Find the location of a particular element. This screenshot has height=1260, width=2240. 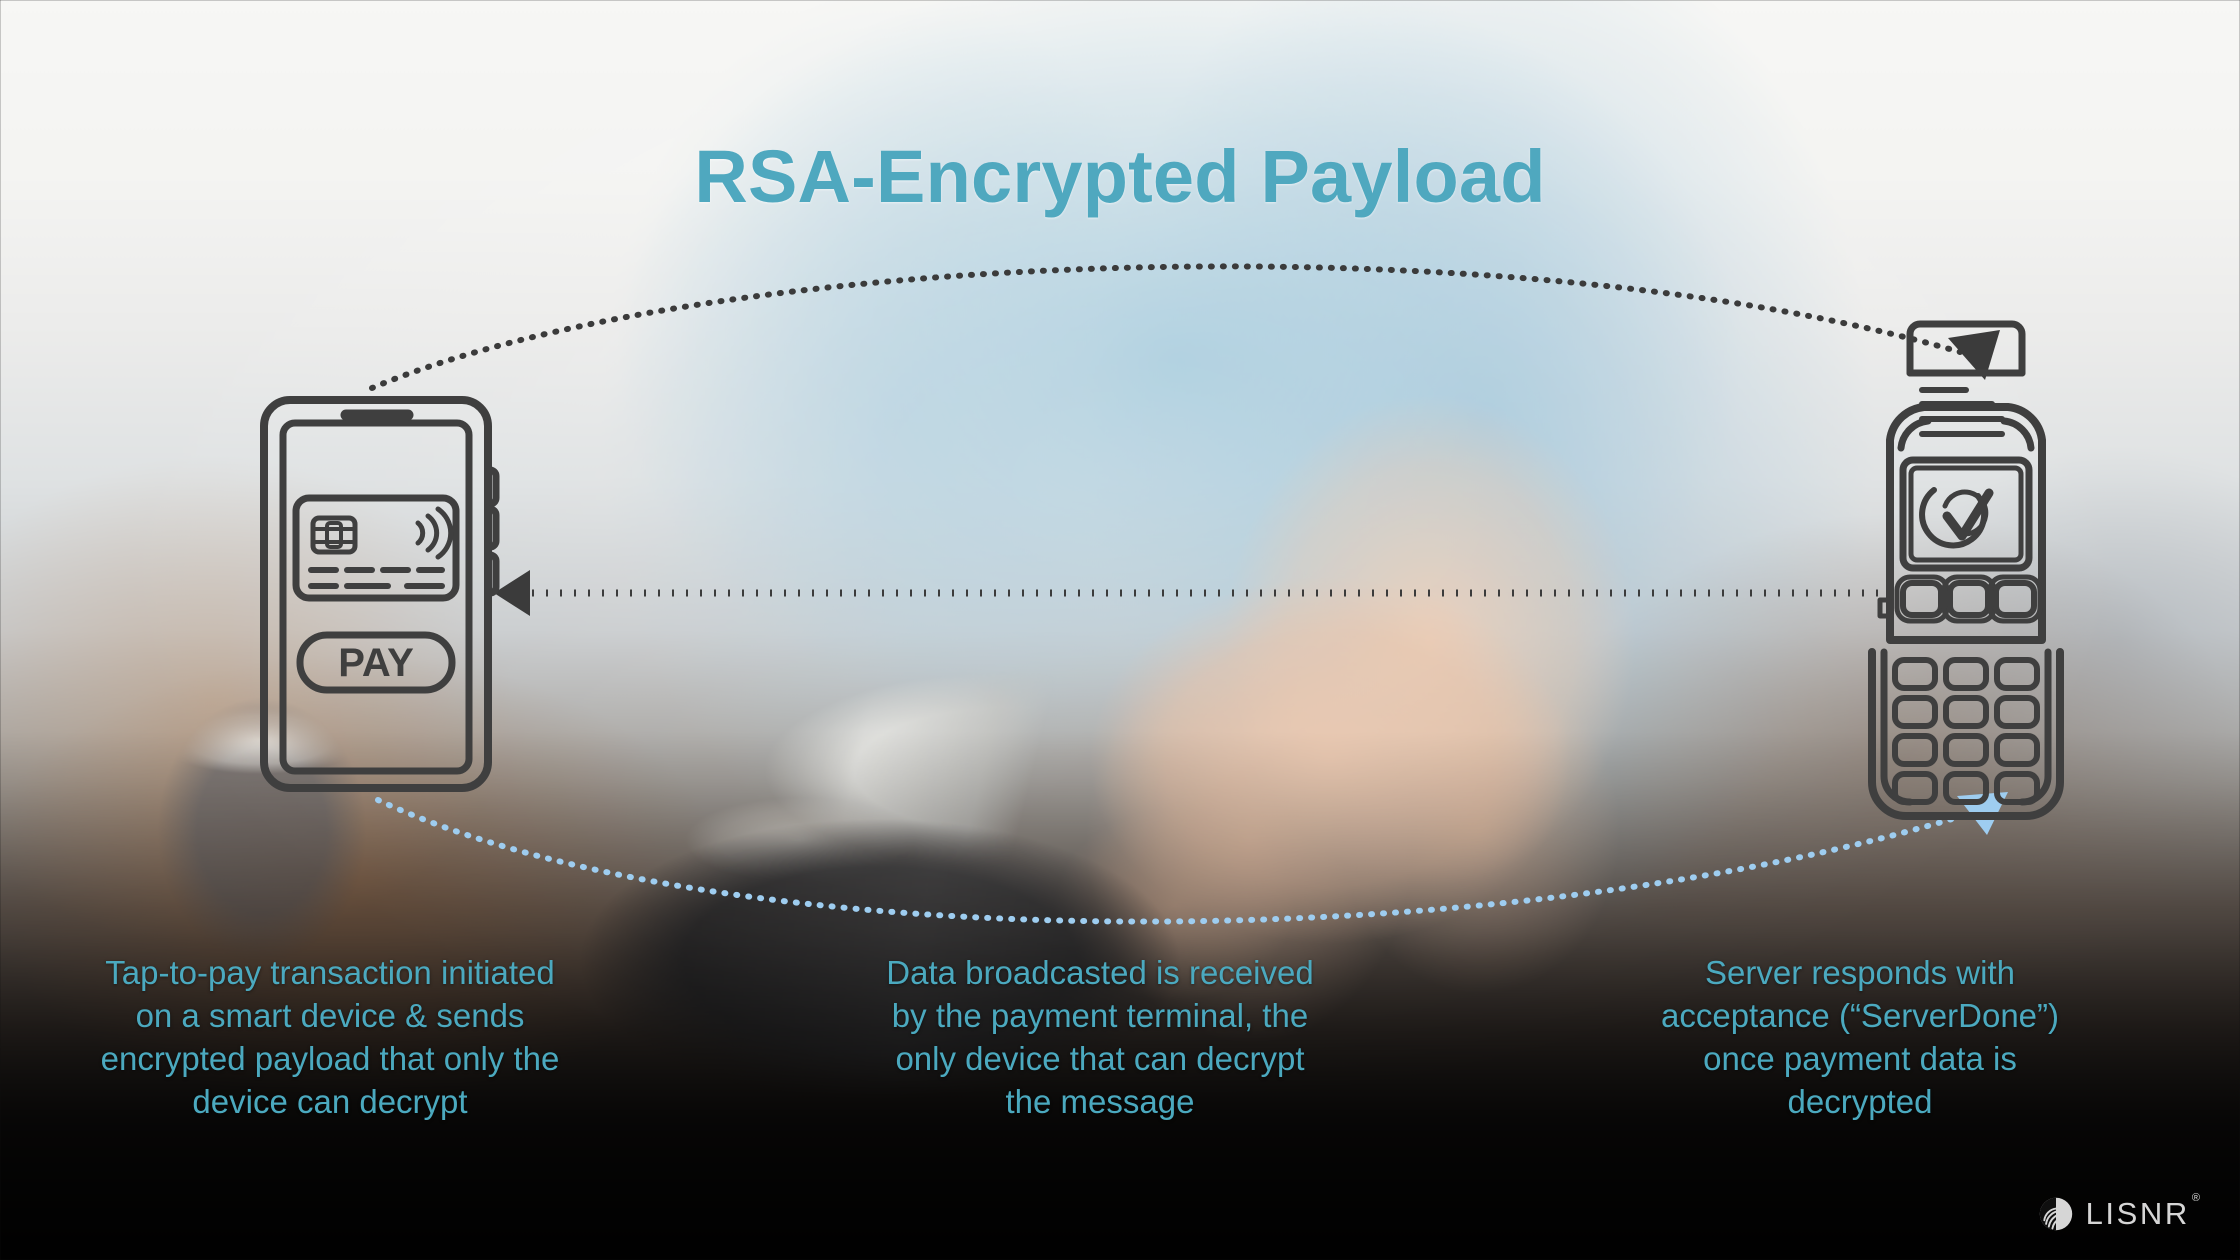

lisnr-wordmark-text: LISNR is located at coordinates (2137, 1213).